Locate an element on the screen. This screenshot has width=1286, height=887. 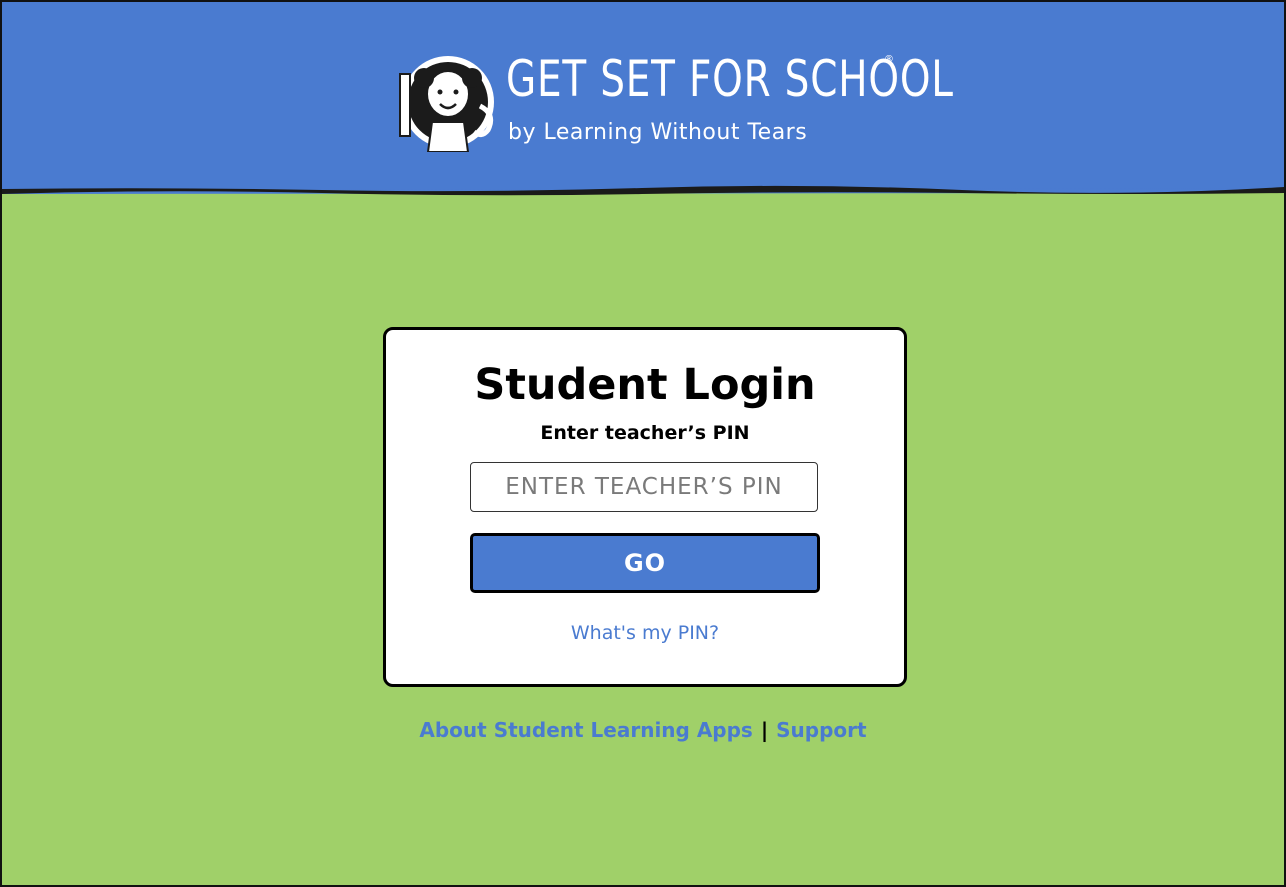
go-button: GO is located at coordinates (645, 563).